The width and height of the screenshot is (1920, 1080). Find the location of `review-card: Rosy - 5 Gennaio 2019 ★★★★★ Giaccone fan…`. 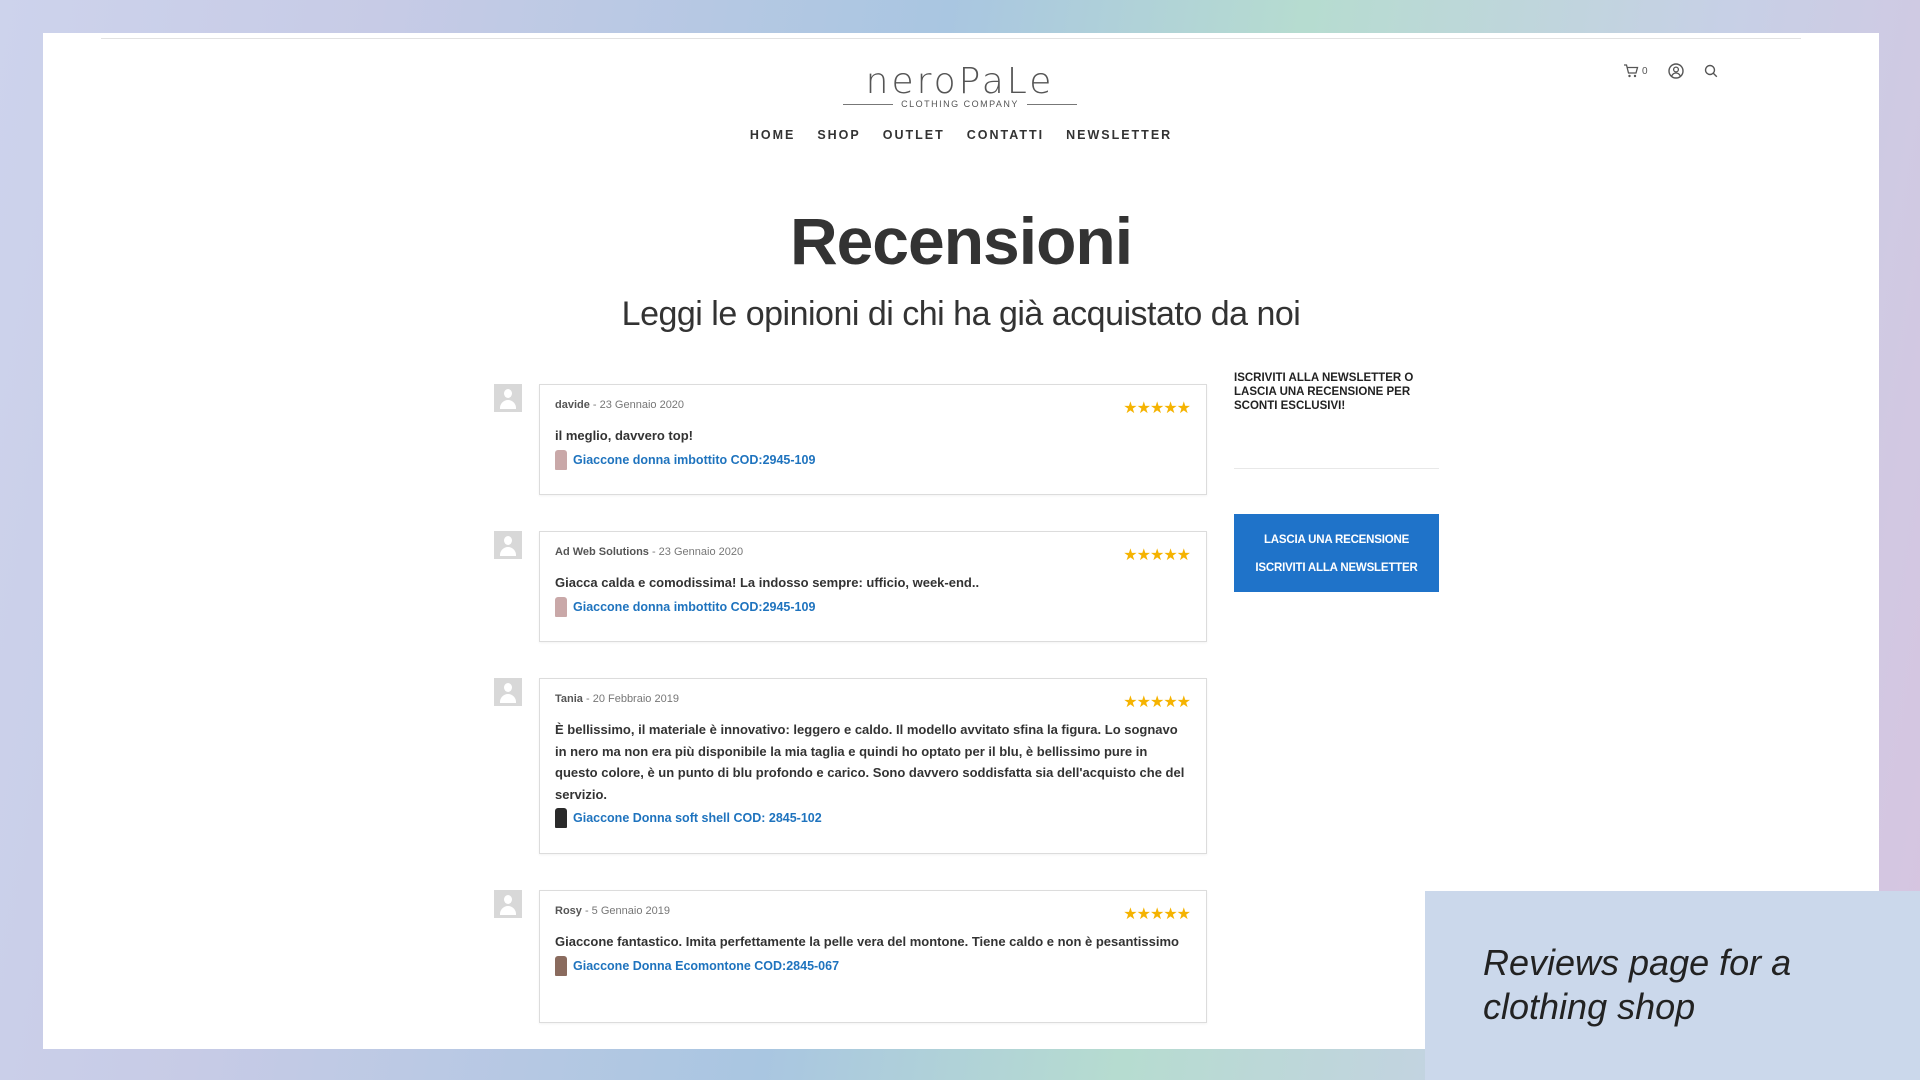

review-card: Rosy - 5 Gennaio 2019 ★★★★★ Giaccone fan… is located at coordinates (873, 956).